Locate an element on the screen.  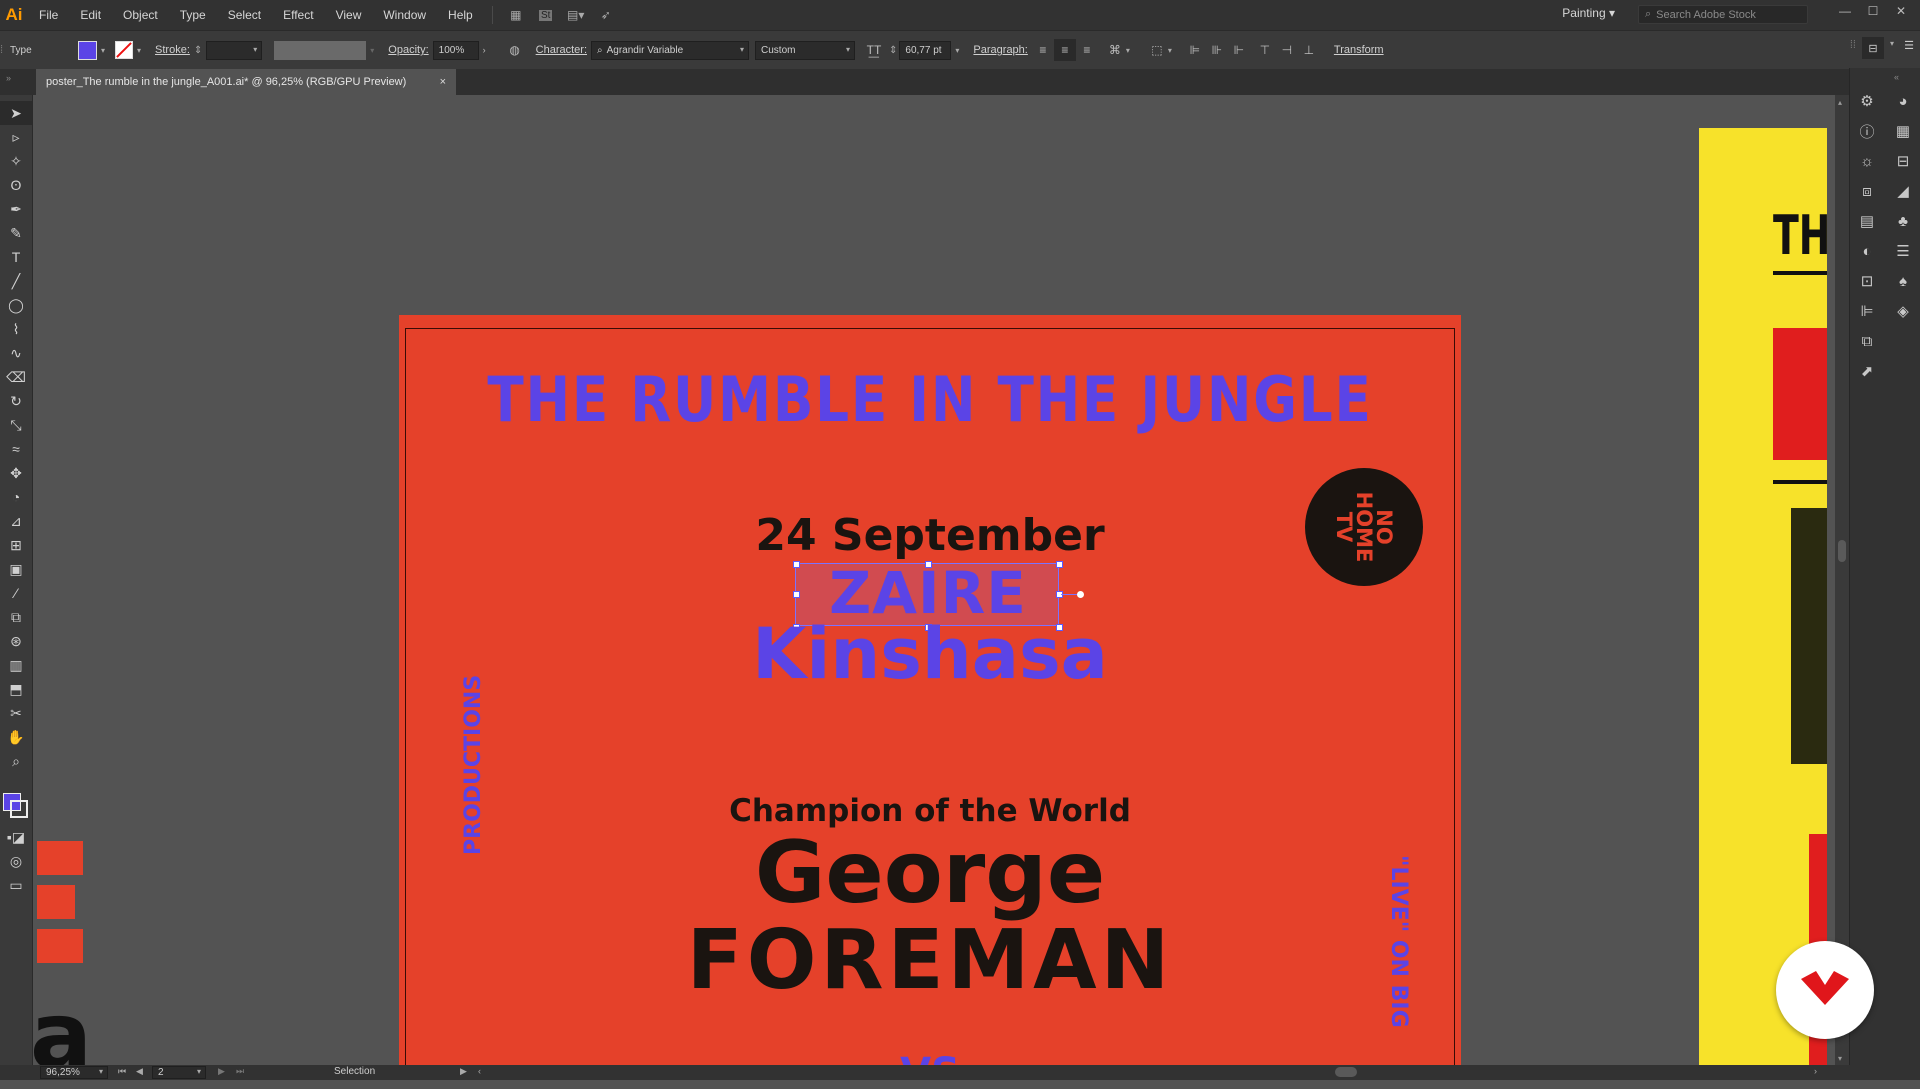
scroll-down-icon: ▾ is located at coordinates (1840, 1058).